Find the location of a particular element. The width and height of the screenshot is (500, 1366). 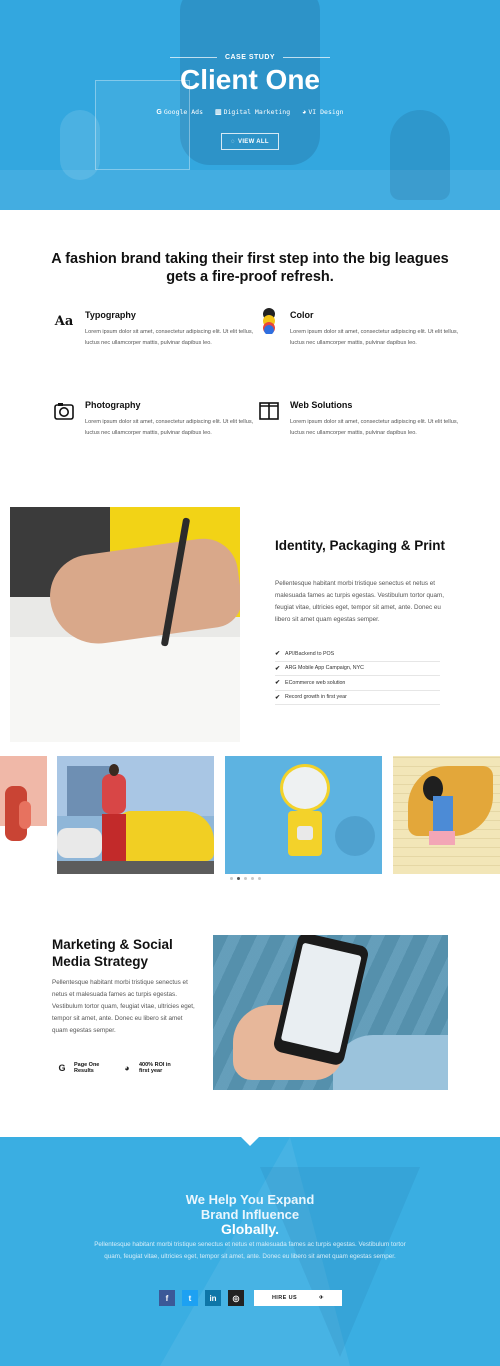

tag-label: Google Ads is located at coordinates (183, 112).